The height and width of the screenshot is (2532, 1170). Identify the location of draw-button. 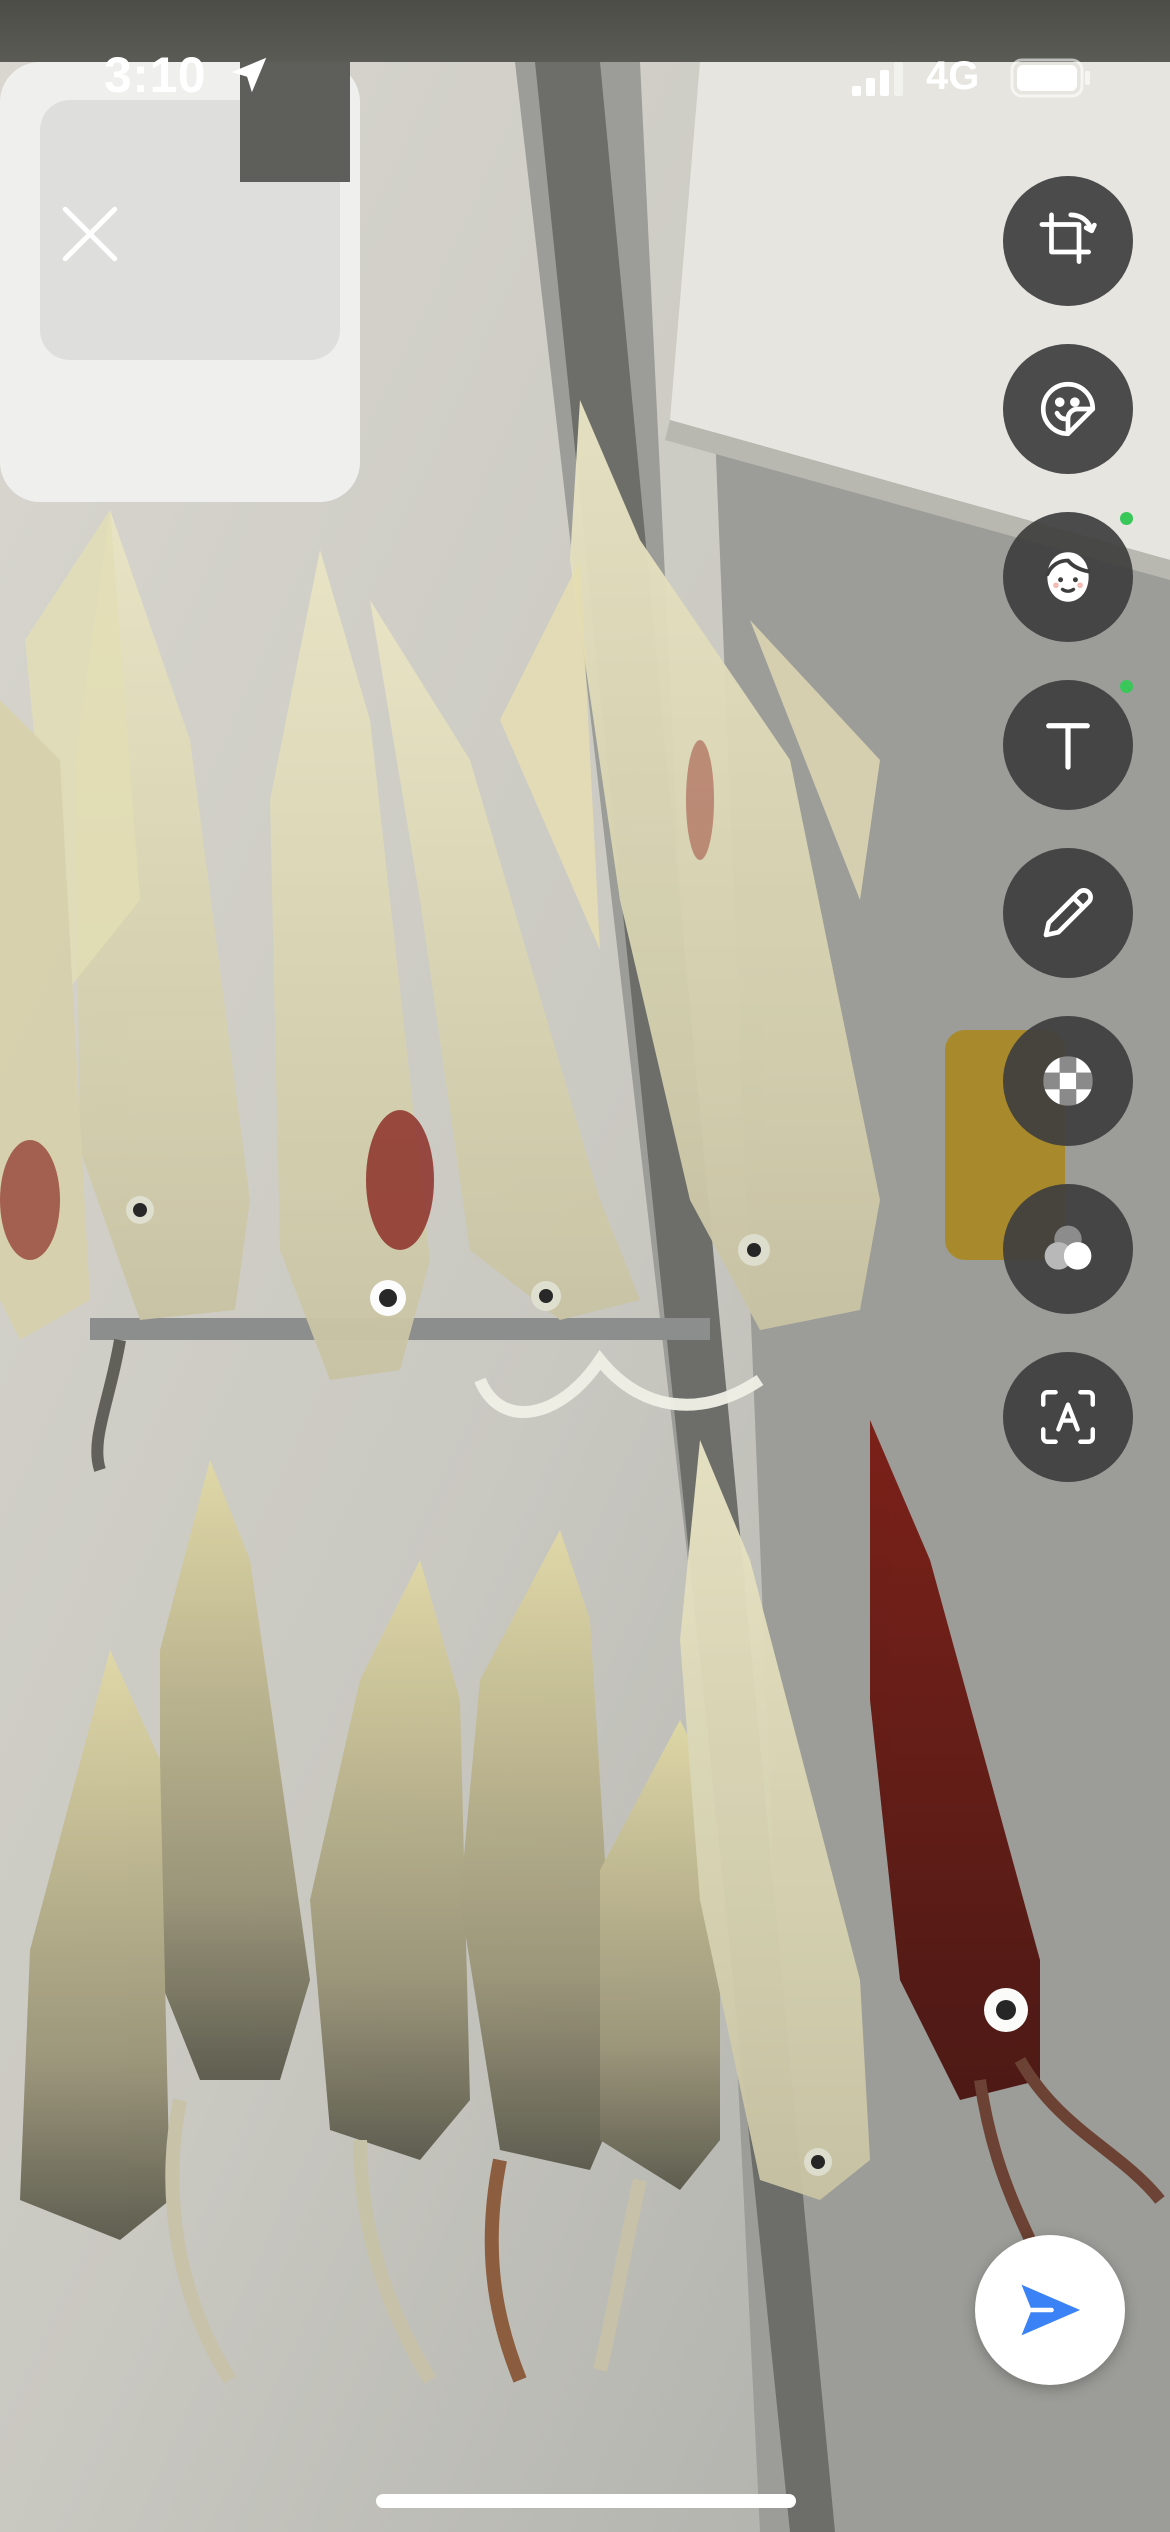
(1068, 913).